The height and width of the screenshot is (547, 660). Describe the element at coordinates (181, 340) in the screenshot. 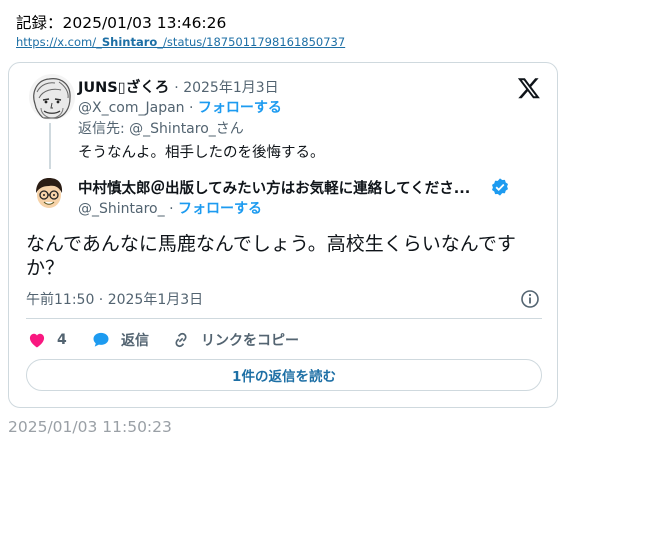

I see `link-icon` at that location.